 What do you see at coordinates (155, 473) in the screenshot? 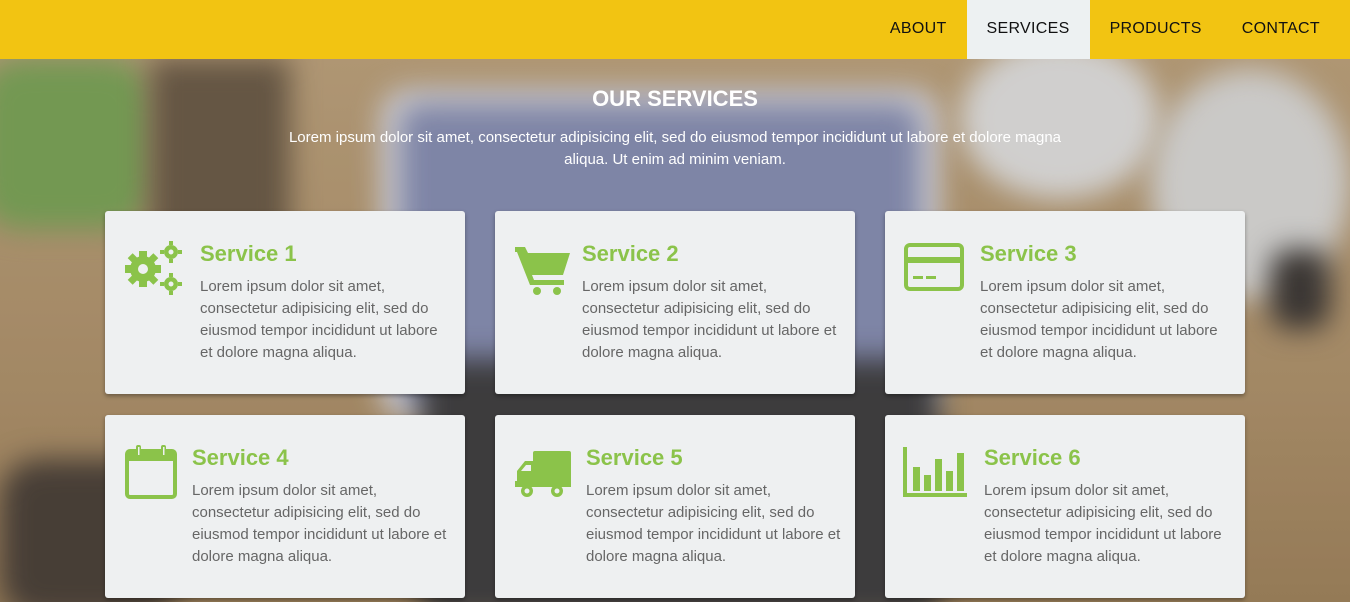
I see `calendar-icon` at bounding box center [155, 473].